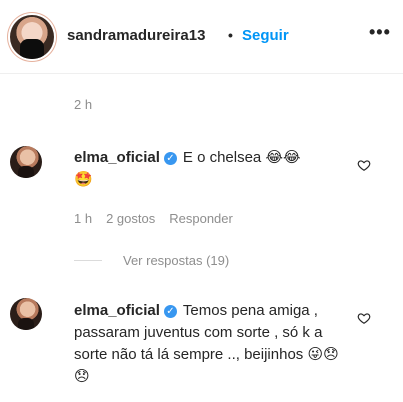  Describe the element at coordinates (380, 32) in the screenshot. I see `more-options-icon: •••` at that location.